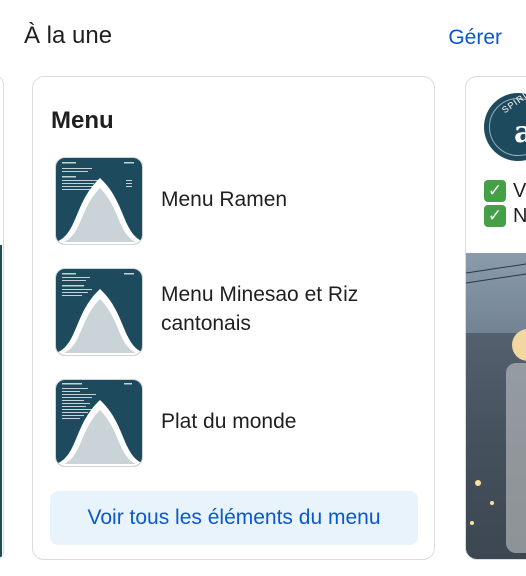 This screenshot has height=576, width=526. What do you see at coordinates (519, 216) in the screenshot?
I see `check-text: N` at bounding box center [519, 216].